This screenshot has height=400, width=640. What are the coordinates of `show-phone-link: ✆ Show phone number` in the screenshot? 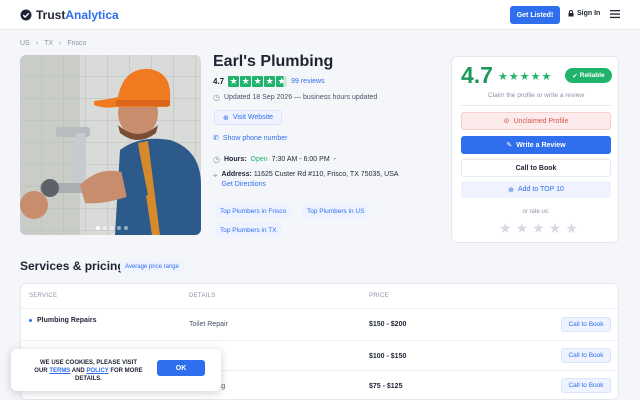 It's located at (250, 138).